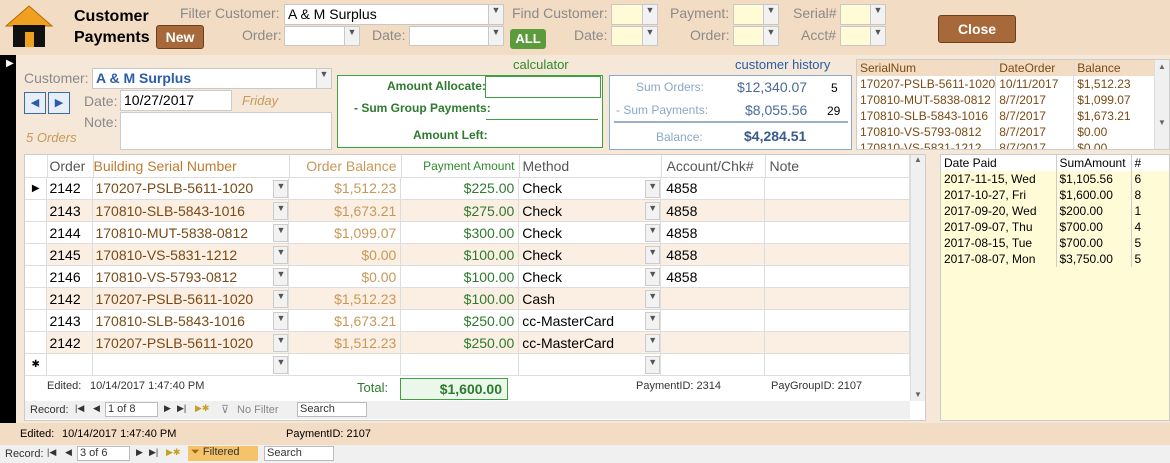 Image resolution: width=1170 pixels, height=463 pixels. Describe the element at coordinates (1162, 104) in the screenshot. I see `scrollbar: ▲ ▼` at that location.